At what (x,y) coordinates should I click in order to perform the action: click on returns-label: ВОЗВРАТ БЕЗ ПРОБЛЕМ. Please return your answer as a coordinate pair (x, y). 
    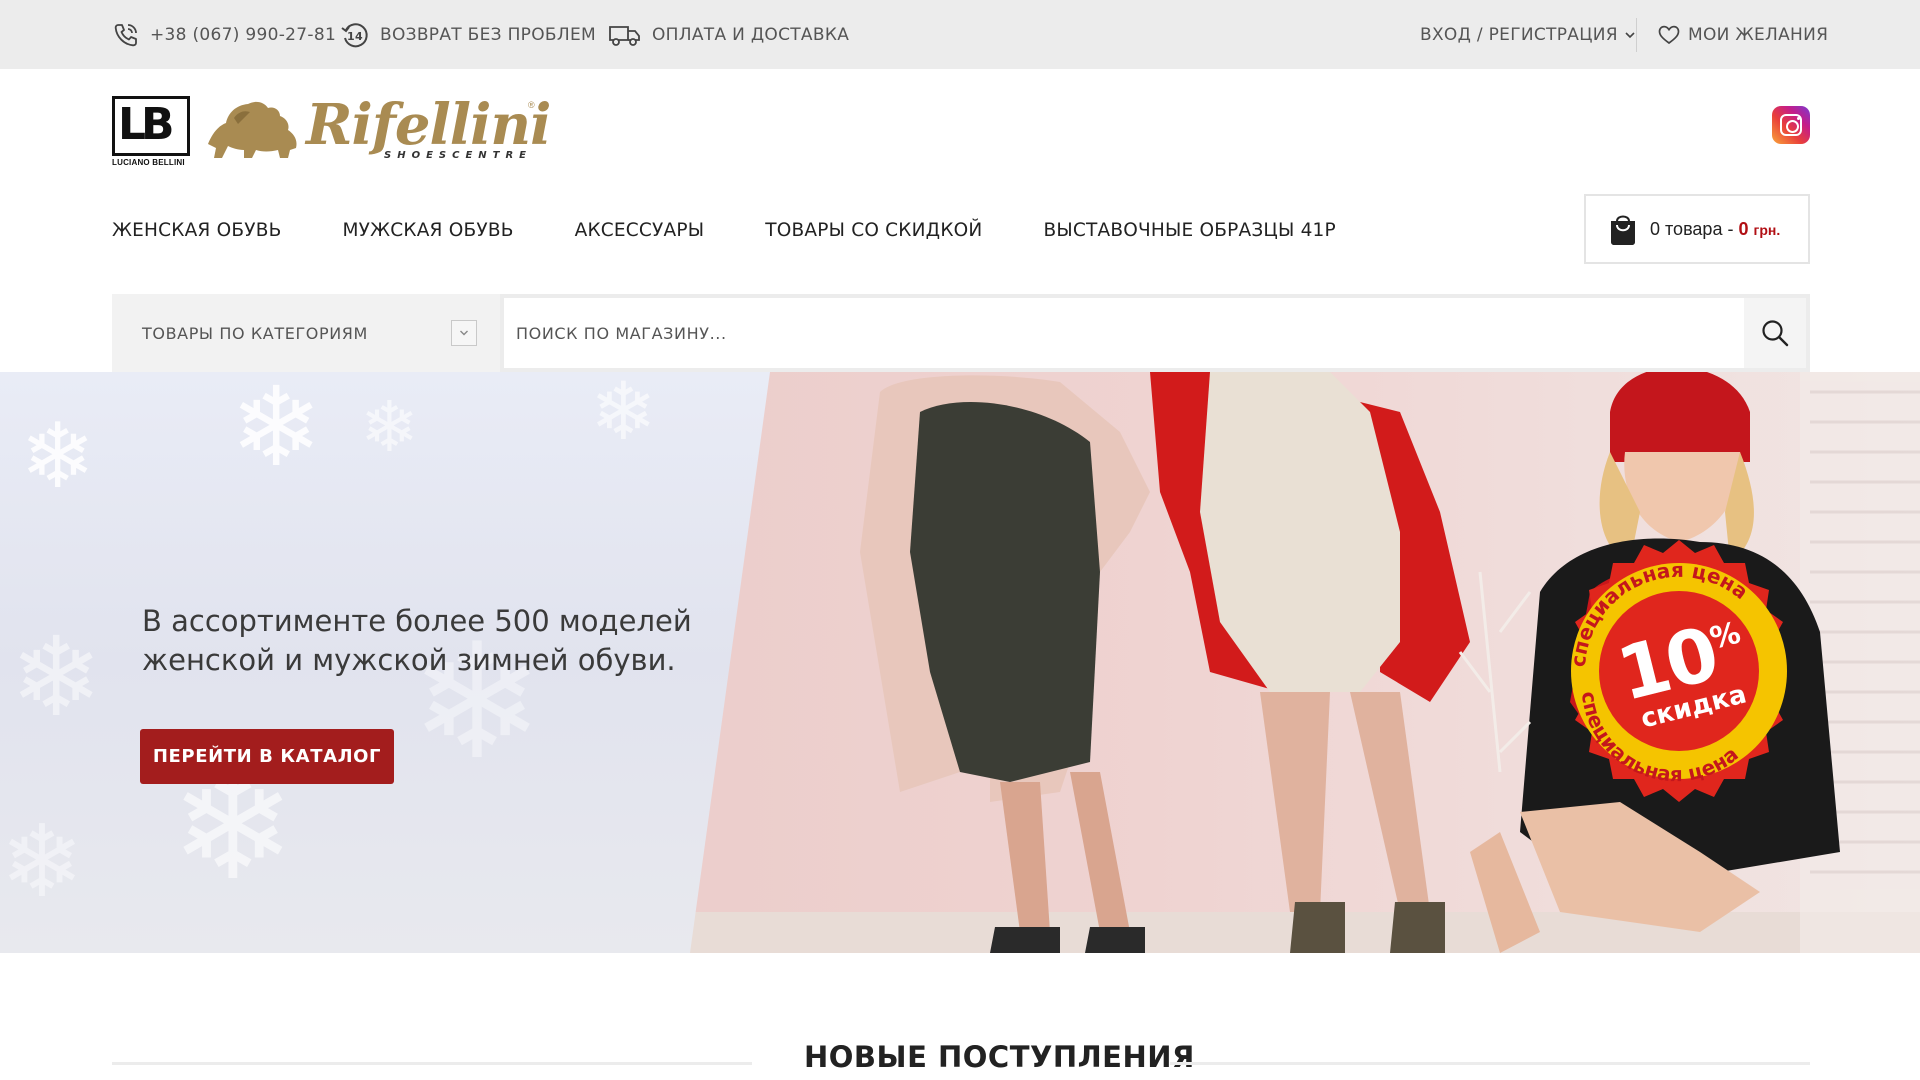
    Looking at the image, I should click on (488, 34).